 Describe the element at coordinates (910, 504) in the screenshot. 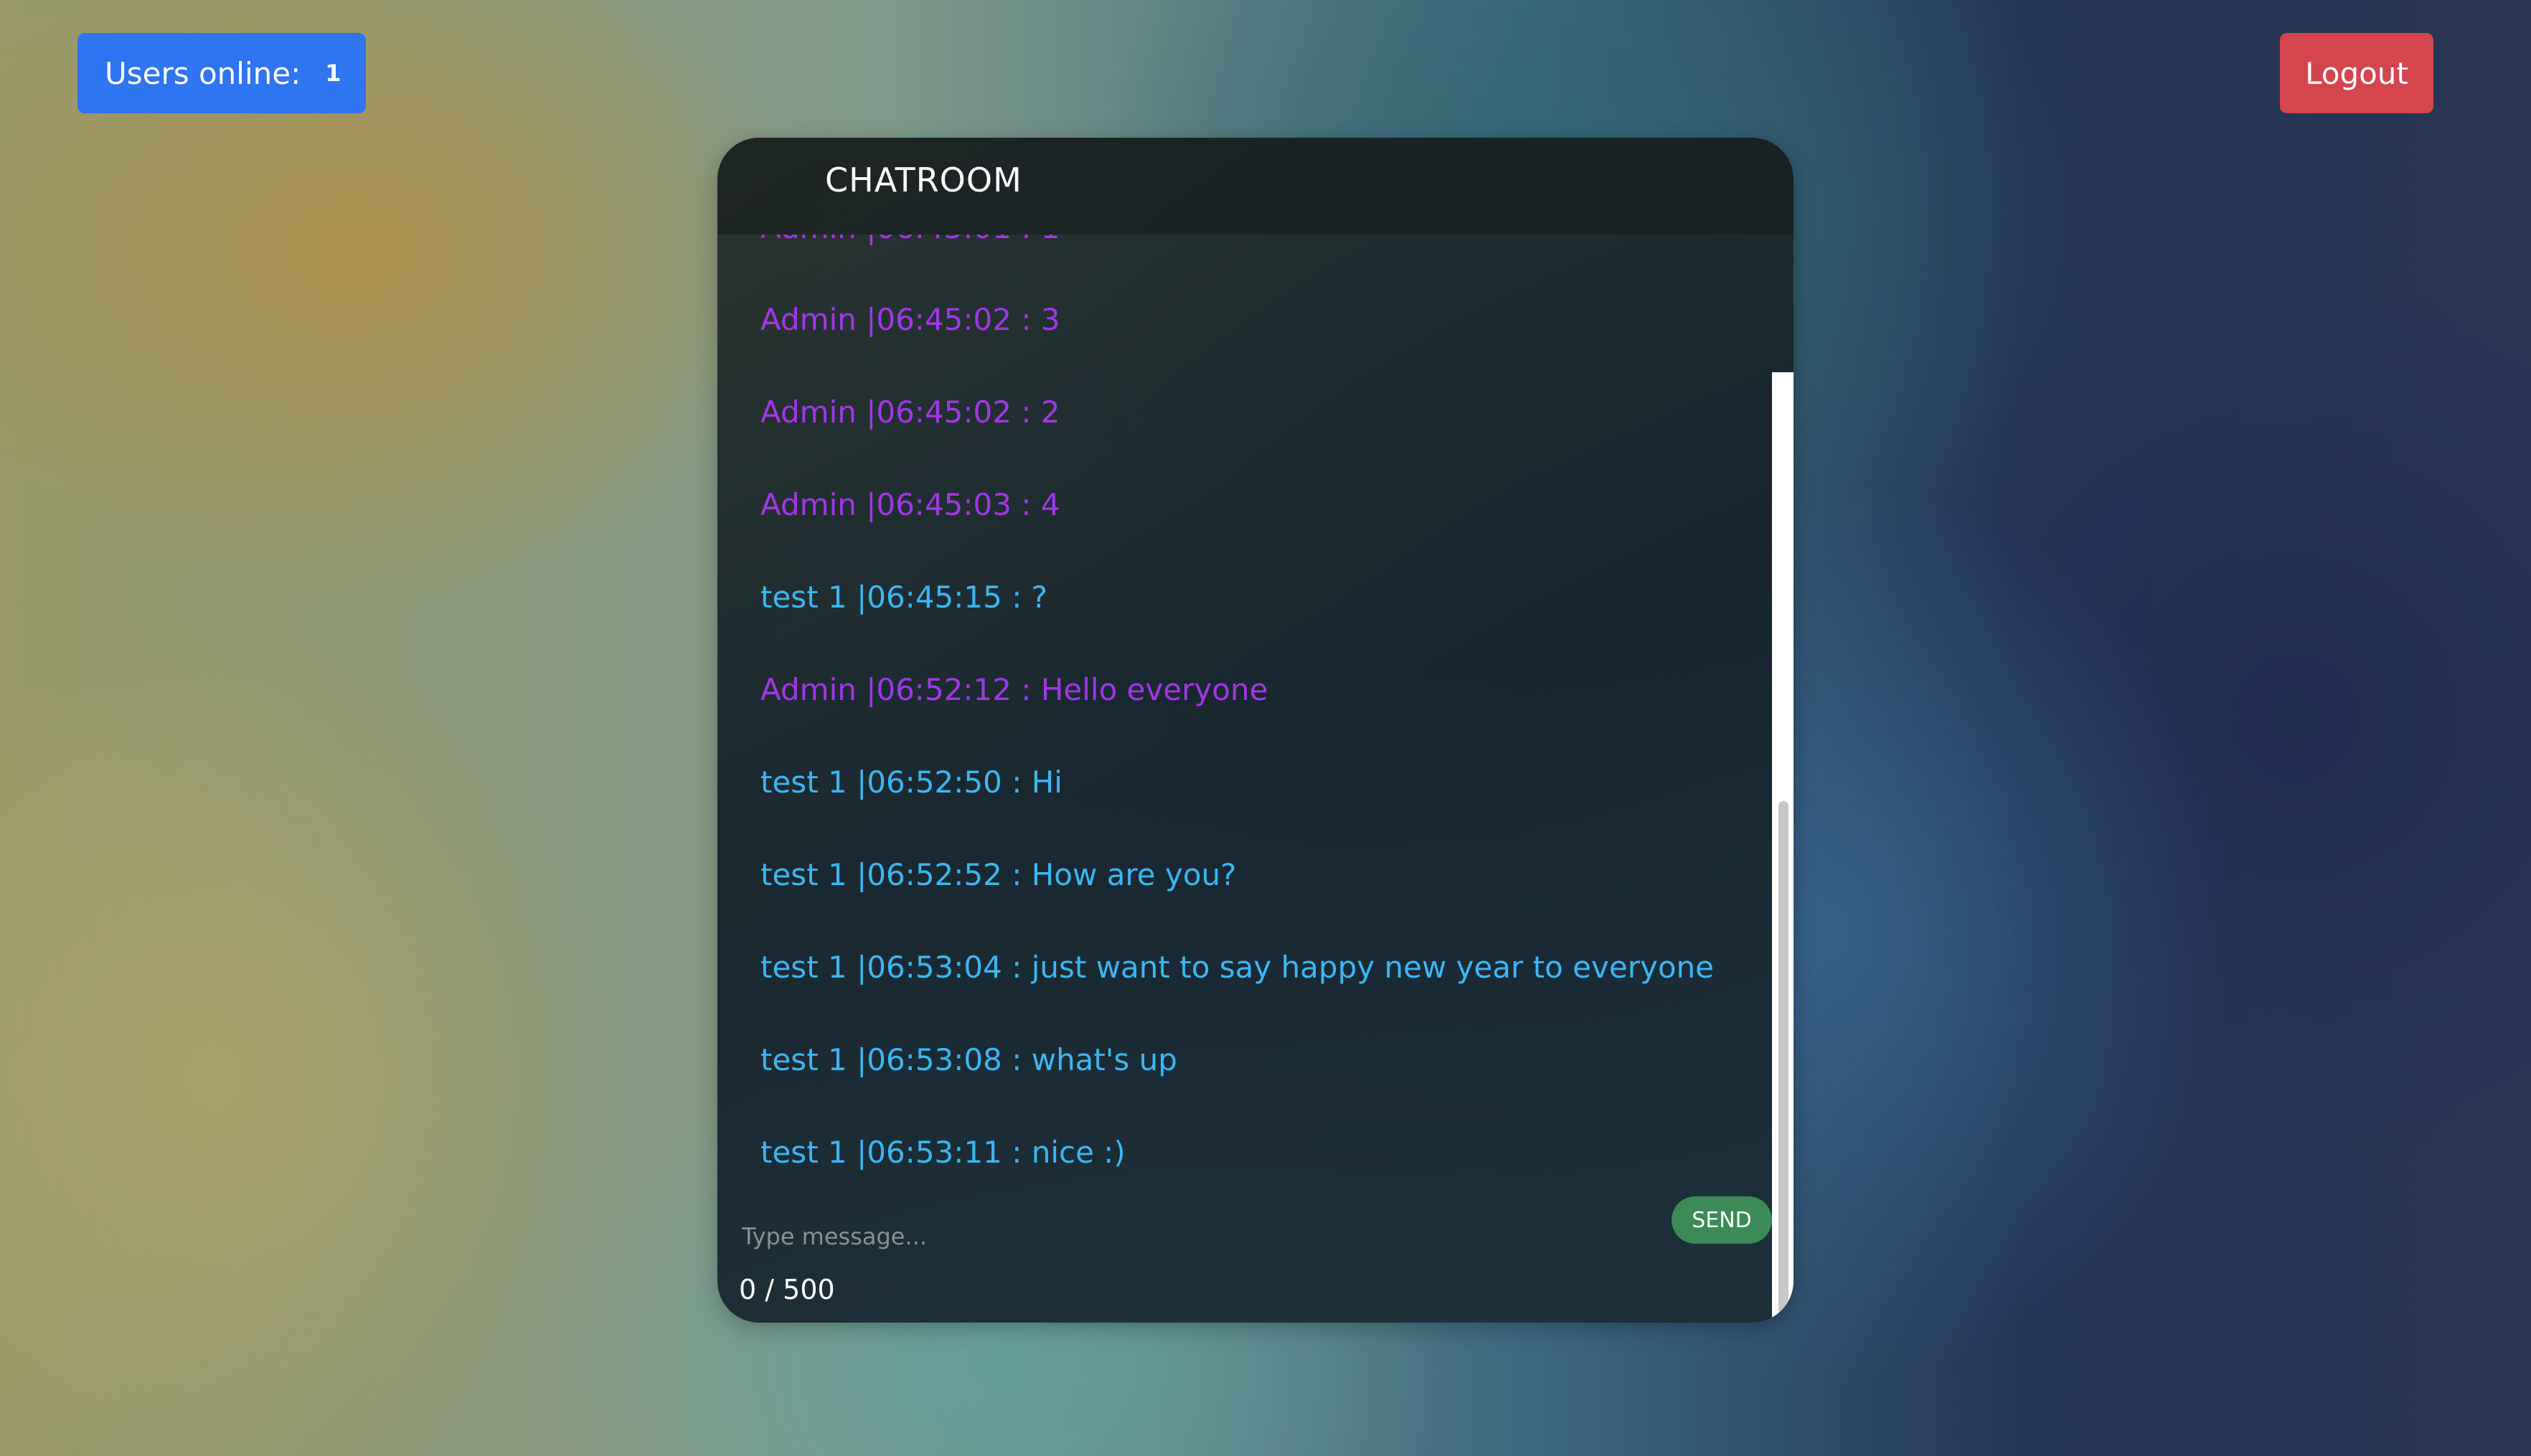

I see `chat-message: Admin |06:45:03 : 4` at that location.